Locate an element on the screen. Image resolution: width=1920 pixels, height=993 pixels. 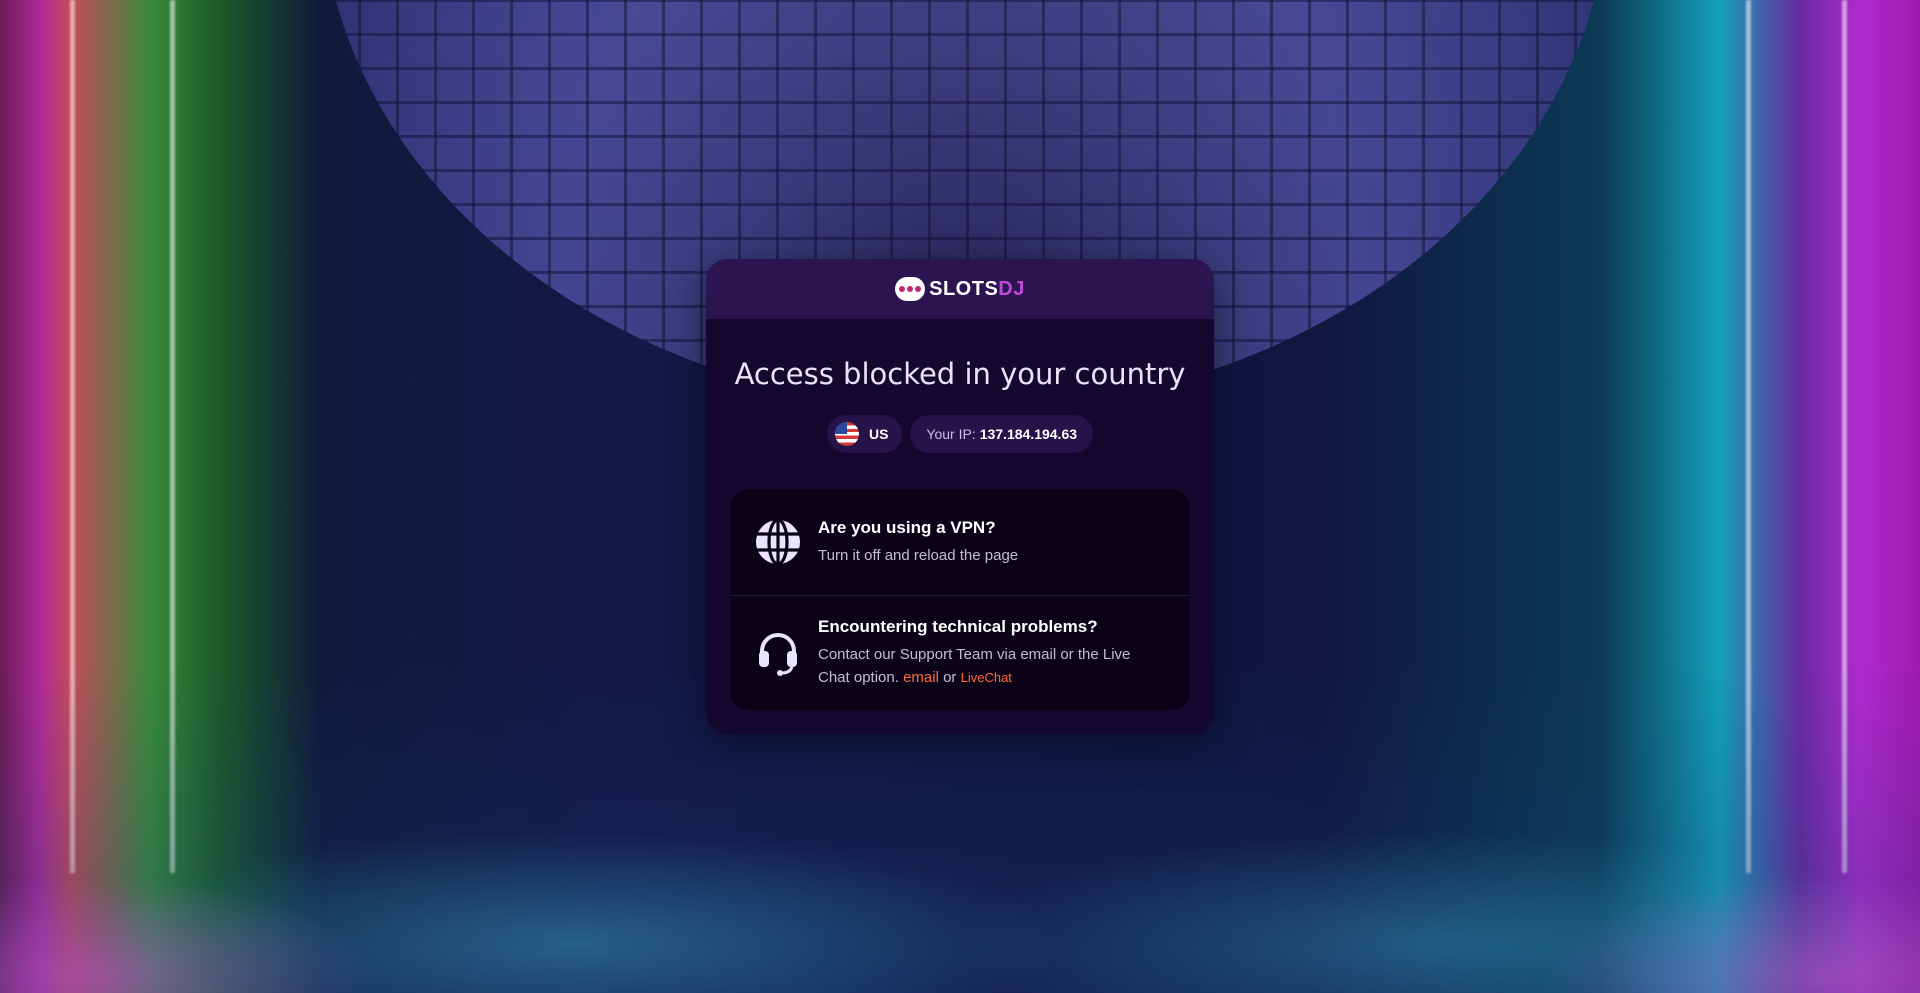
us-flag-icon is located at coordinates (846, 434).